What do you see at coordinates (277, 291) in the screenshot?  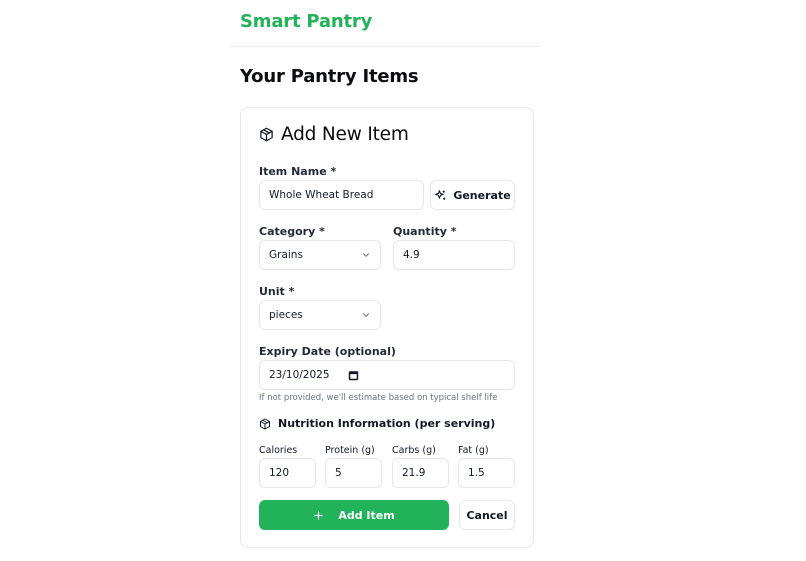 I see `unit-label: Unit *` at bounding box center [277, 291].